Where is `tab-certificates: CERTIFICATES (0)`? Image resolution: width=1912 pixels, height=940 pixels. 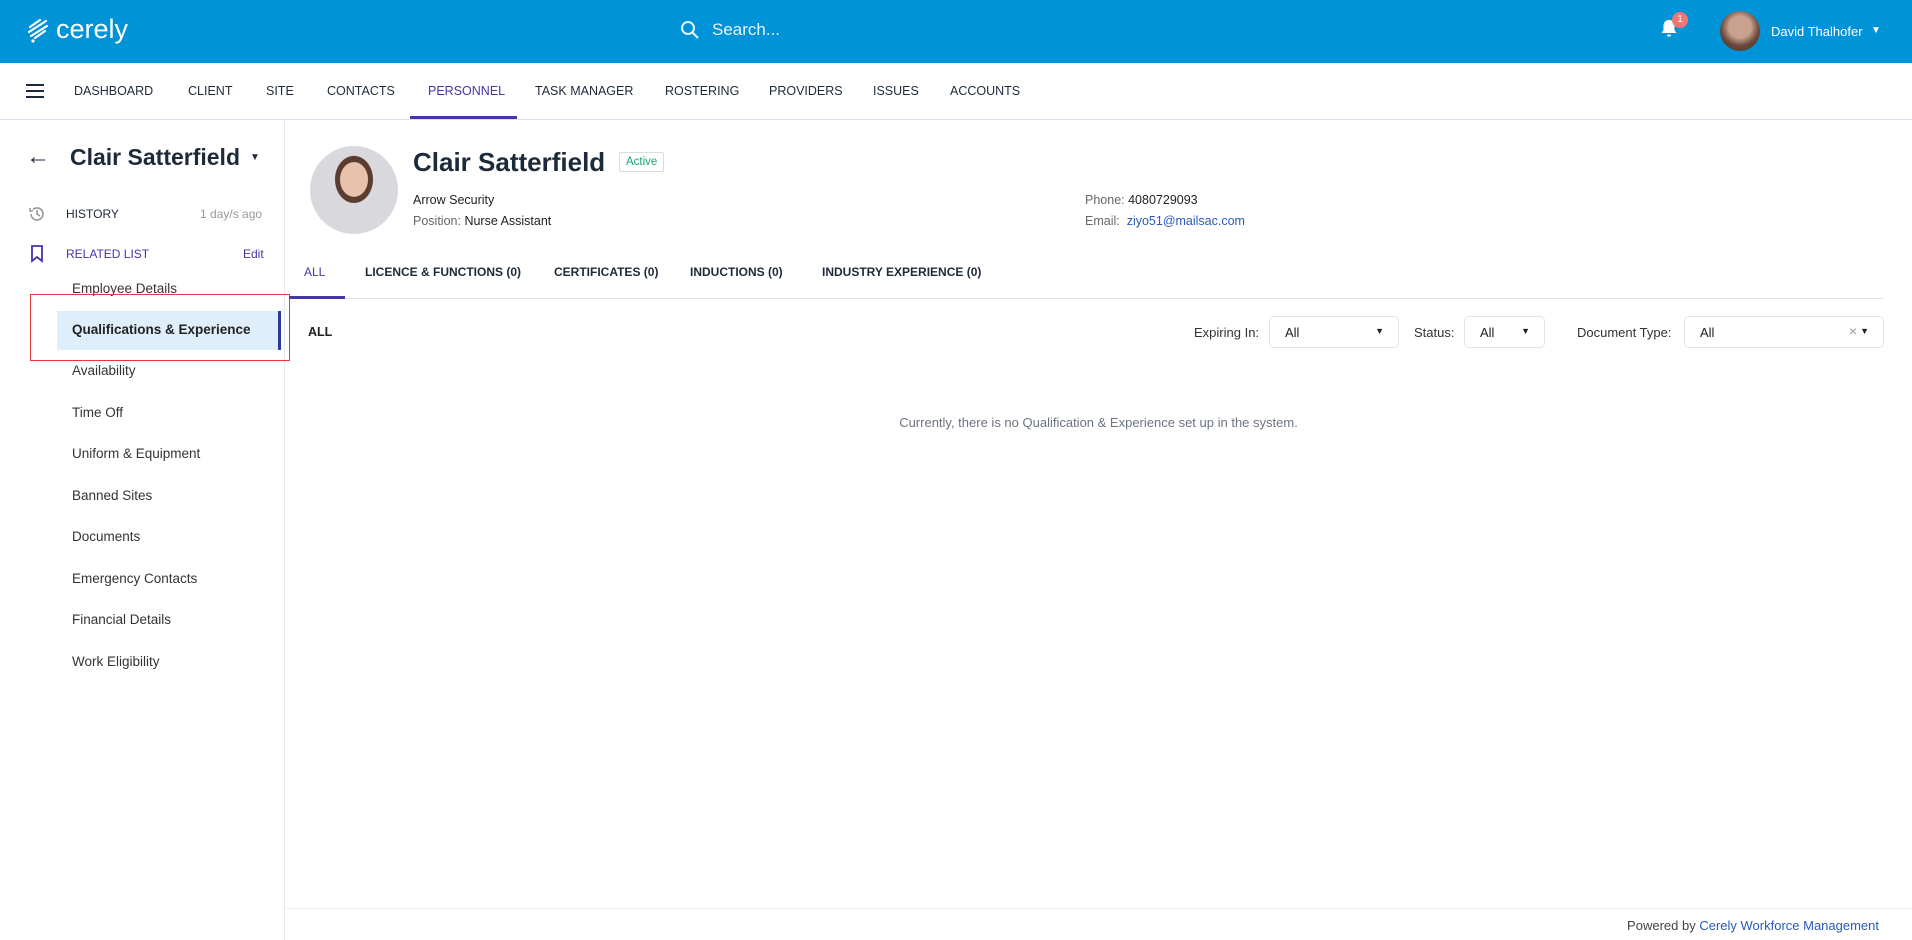
tab-certificates: CERTIFICATES (0) is located at coordinates (606, 272).